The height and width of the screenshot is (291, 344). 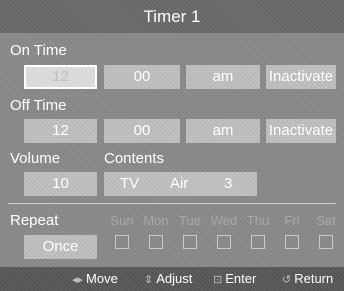 What do you see at coordinates (224, 242) in the screenshot?
I see `day-checkbox-wed` at bounding box center [224, 242].